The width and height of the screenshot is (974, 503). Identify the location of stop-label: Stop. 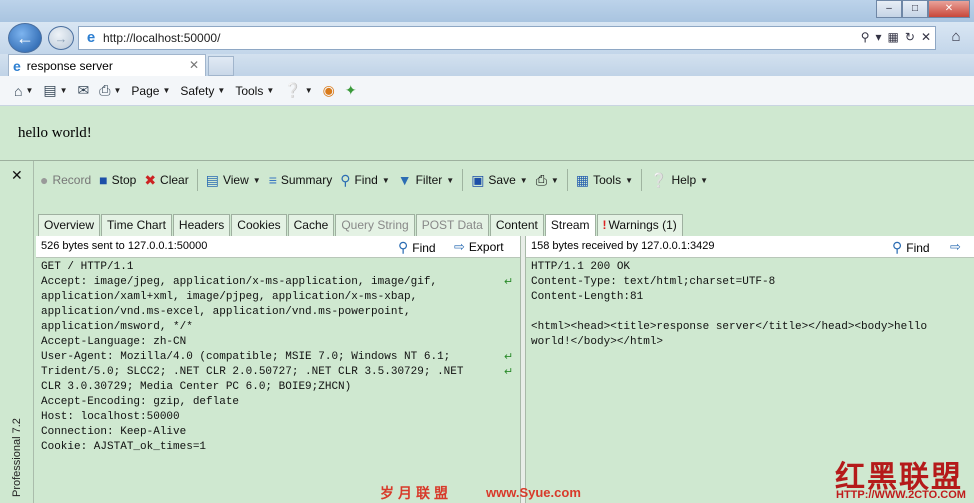
(124, 180).